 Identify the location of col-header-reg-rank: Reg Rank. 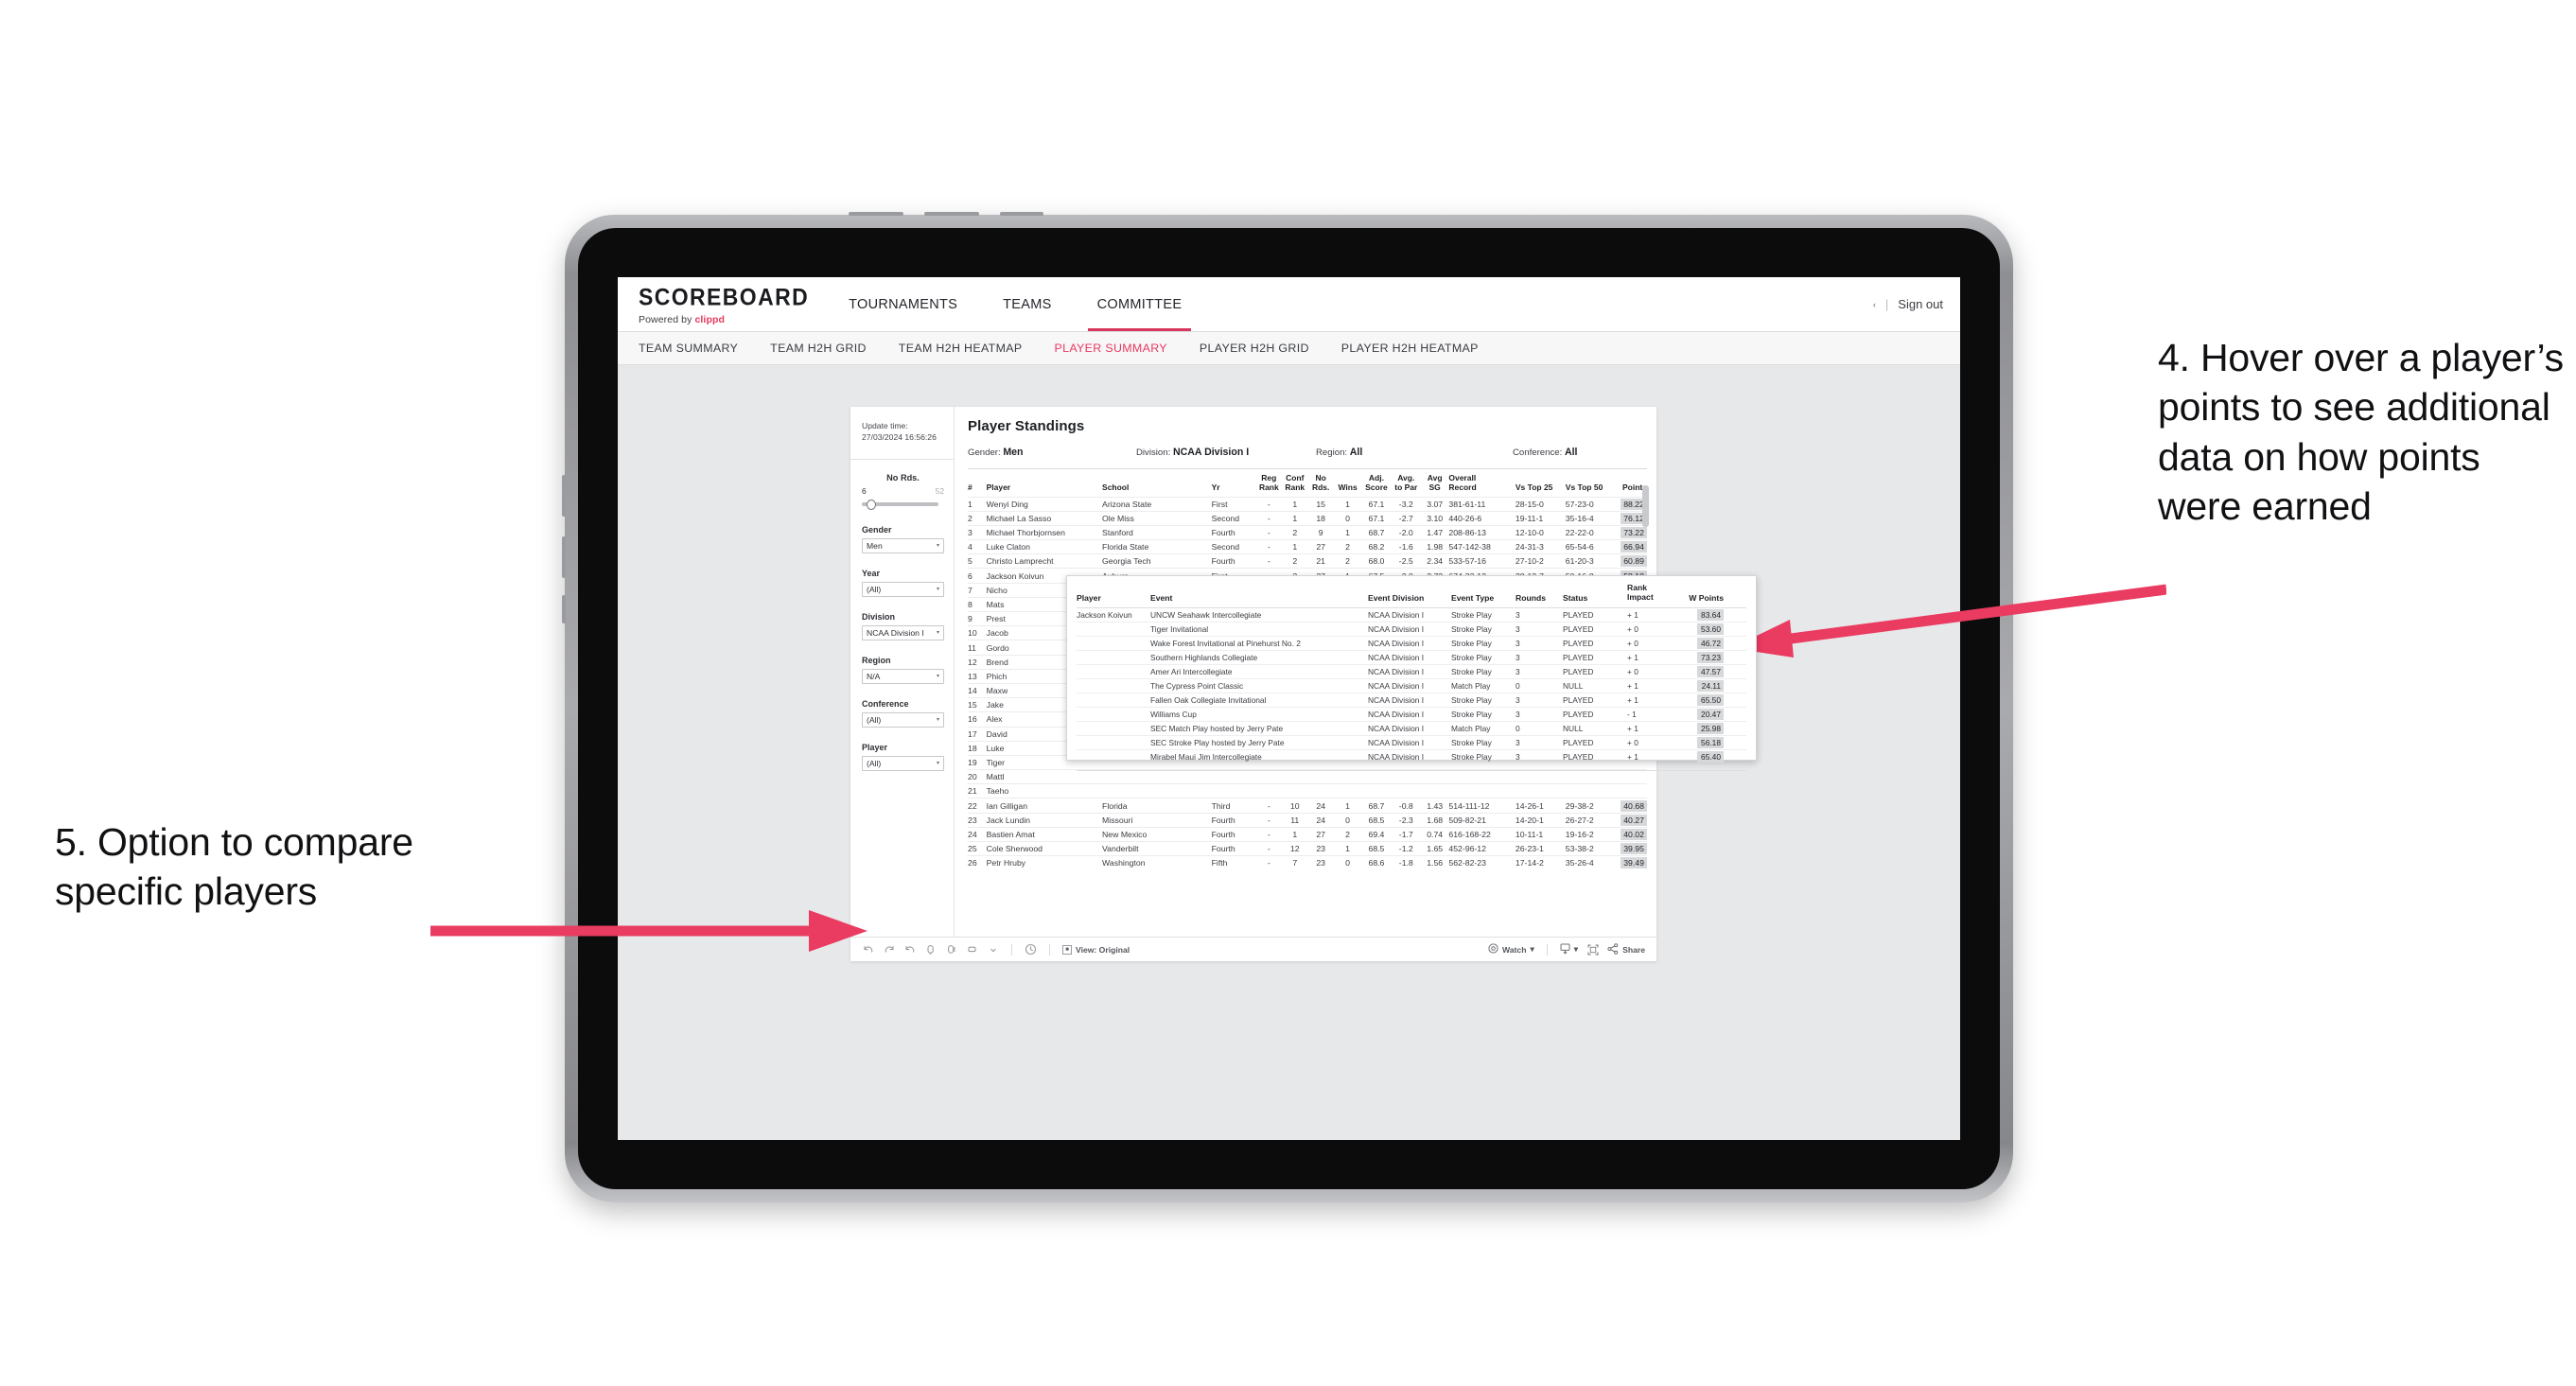
(1269, 483).